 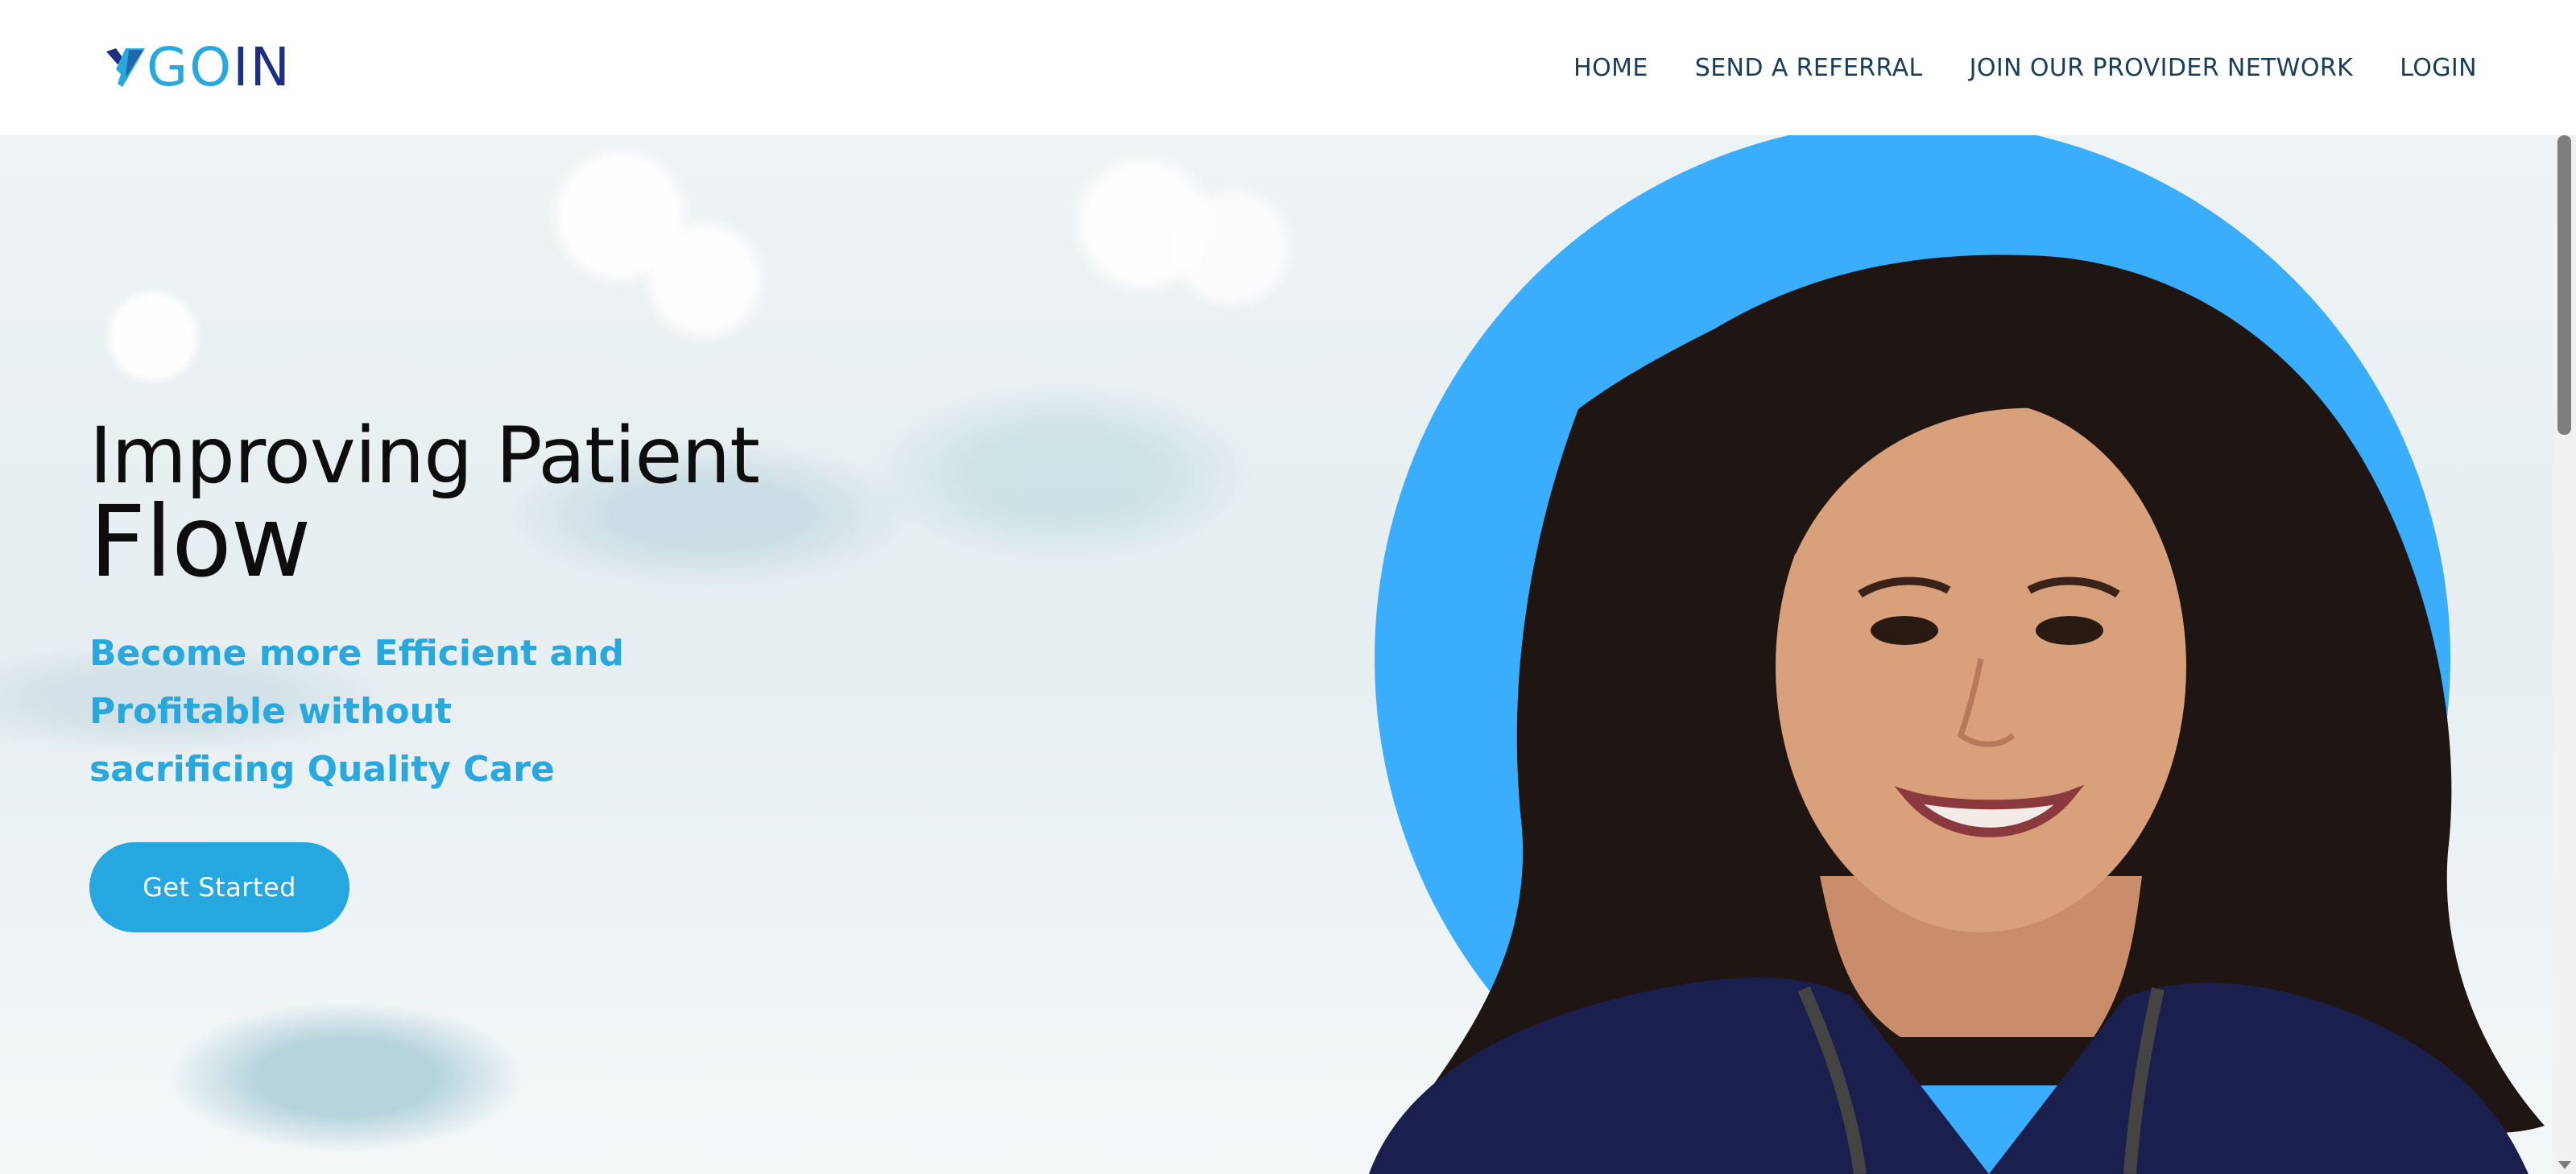 What do you see at coordinates (190, 67) in the screenshot?
I see `logo-text-go: GO` at bounding box center [190, 67].